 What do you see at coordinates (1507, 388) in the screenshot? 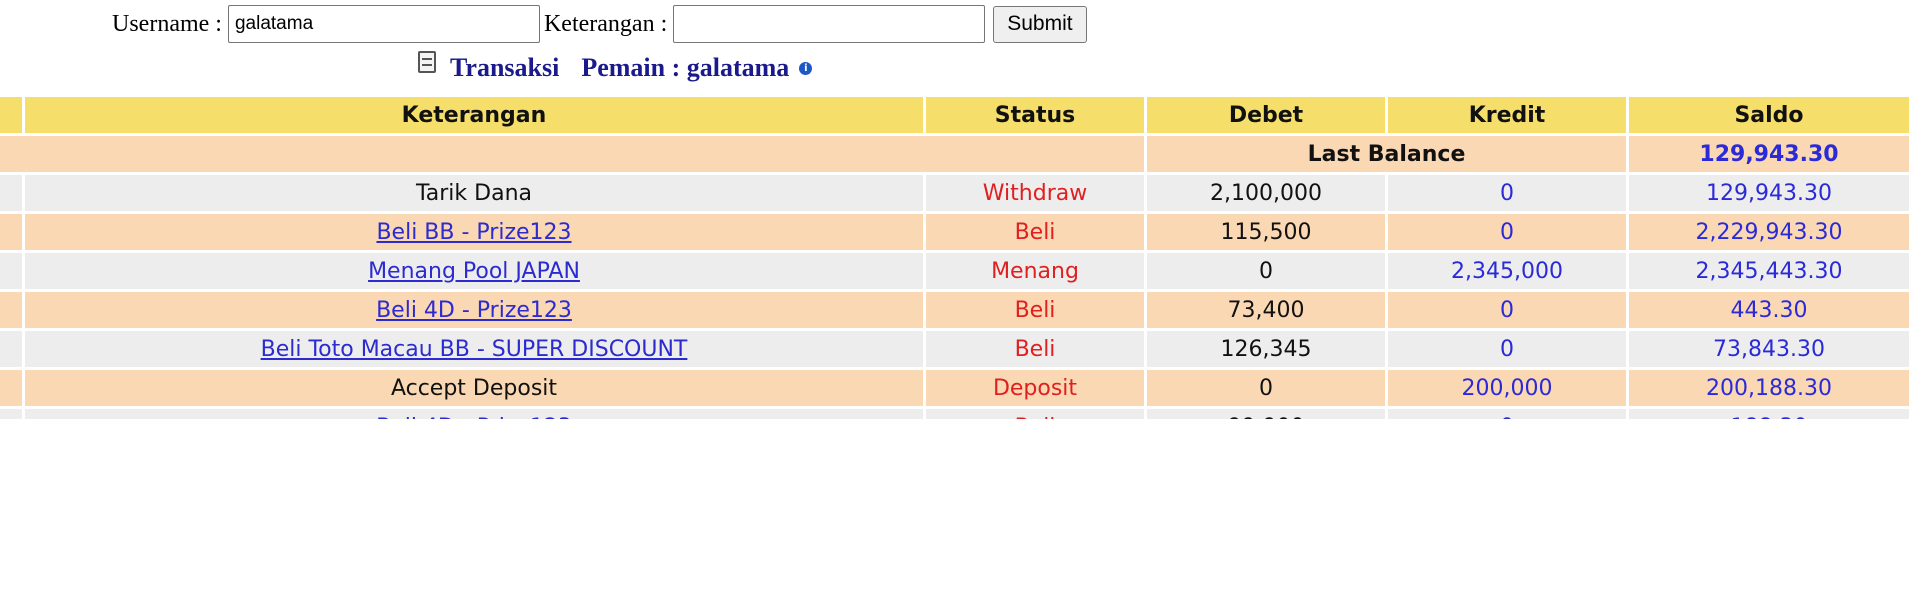
I see `cell-kredit-text: 200,000` at bounding box center [1507, 388].